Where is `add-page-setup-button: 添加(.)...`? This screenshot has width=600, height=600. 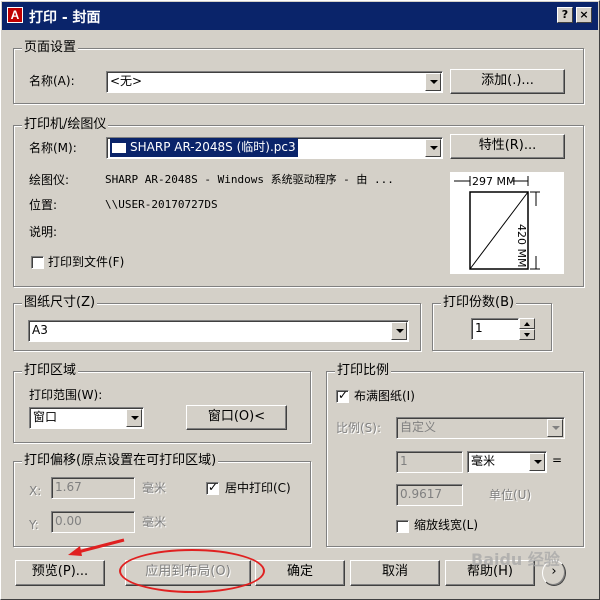 add-page-setup-button: 添加(.)... is located at coordinates (507, 81).